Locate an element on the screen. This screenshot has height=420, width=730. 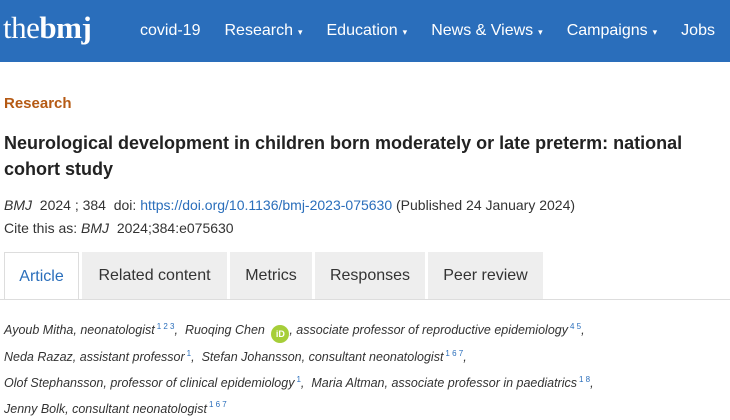
nav-item-education: Education ▾ is located at coordinates (367, 31).